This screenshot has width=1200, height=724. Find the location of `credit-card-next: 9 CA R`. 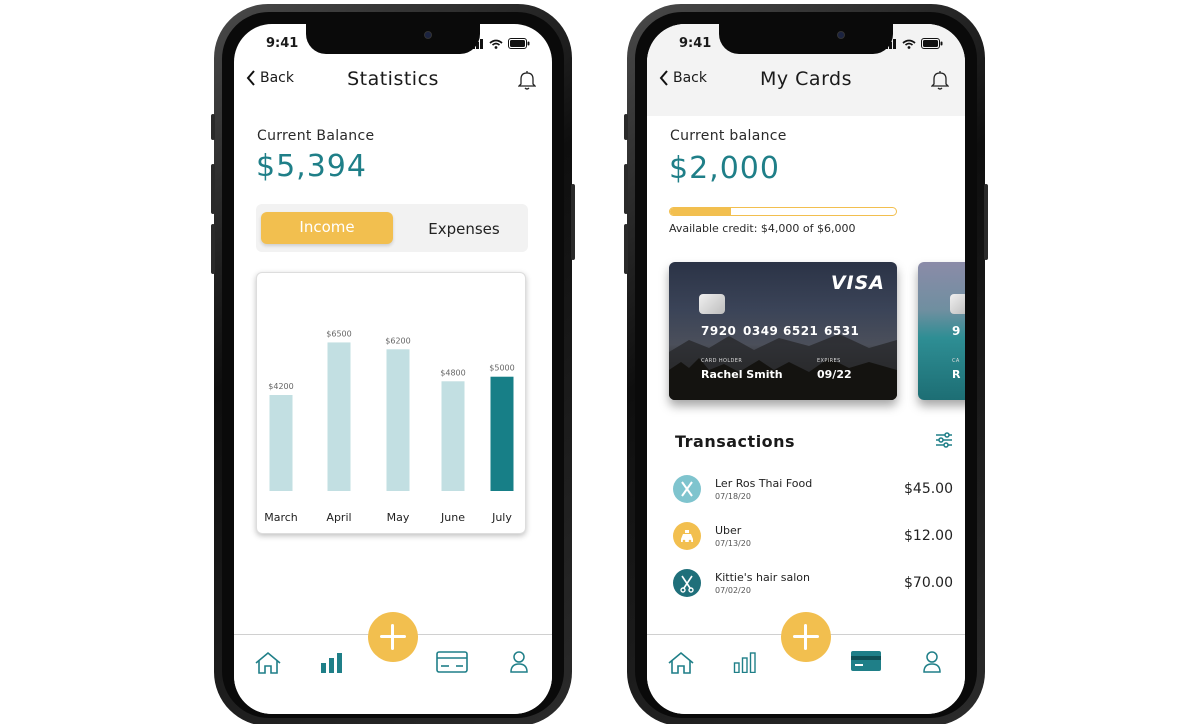

credit-card-next: 9 CA R is located at coordinates (941, 331).